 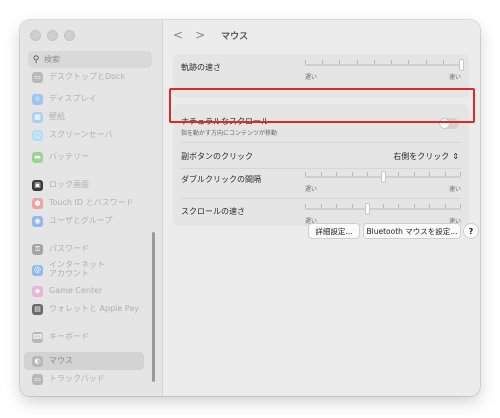 I want to click on natural-scroll-description: 指を動かす方向にコンテンツが移動, so click(x=229, y=133).